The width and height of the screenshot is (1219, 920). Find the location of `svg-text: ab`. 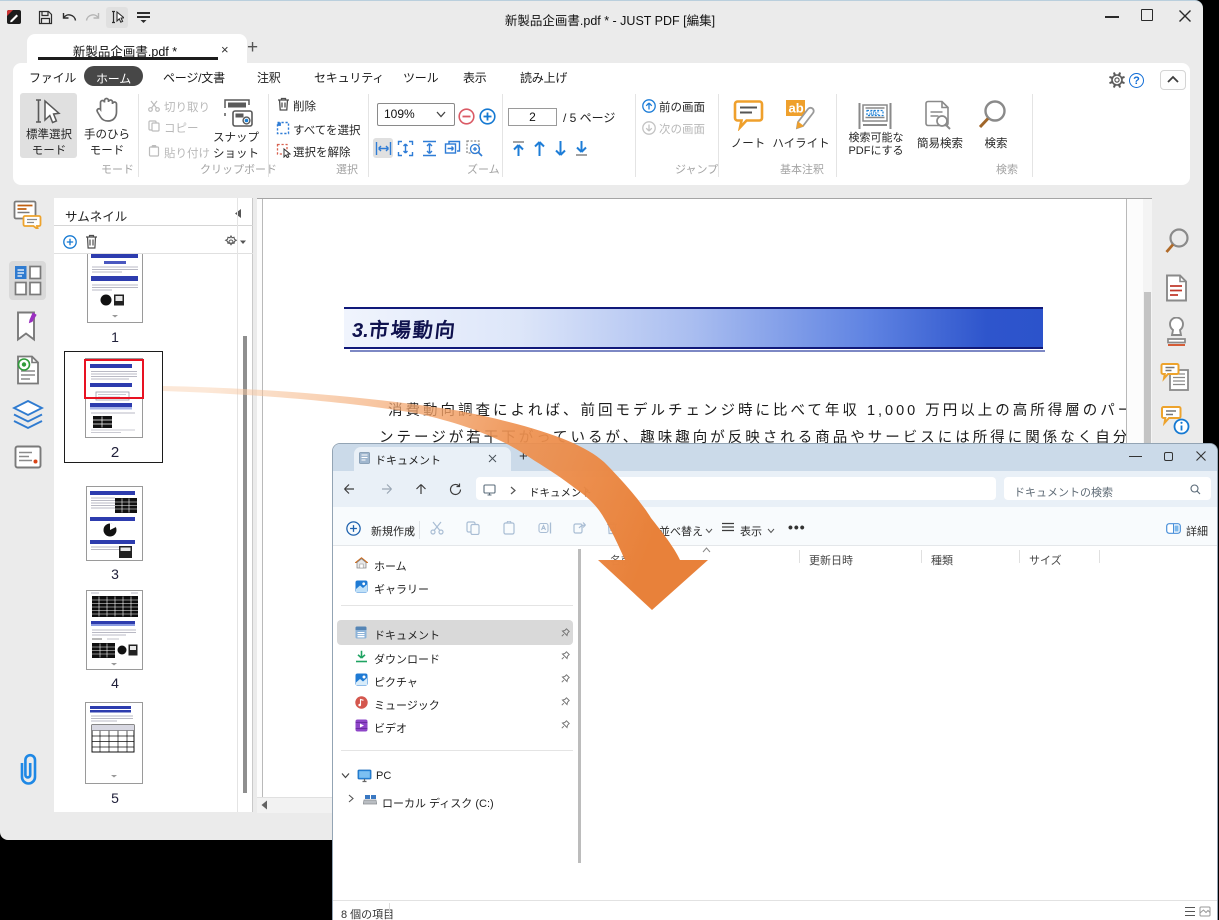

svg-text: ab is located at coordinates (796, 108).